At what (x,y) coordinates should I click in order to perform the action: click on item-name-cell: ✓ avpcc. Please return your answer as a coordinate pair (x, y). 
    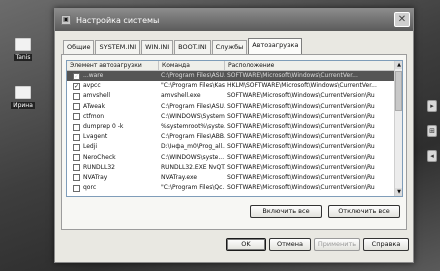
    Looking at the image, I should click on (113, 86).